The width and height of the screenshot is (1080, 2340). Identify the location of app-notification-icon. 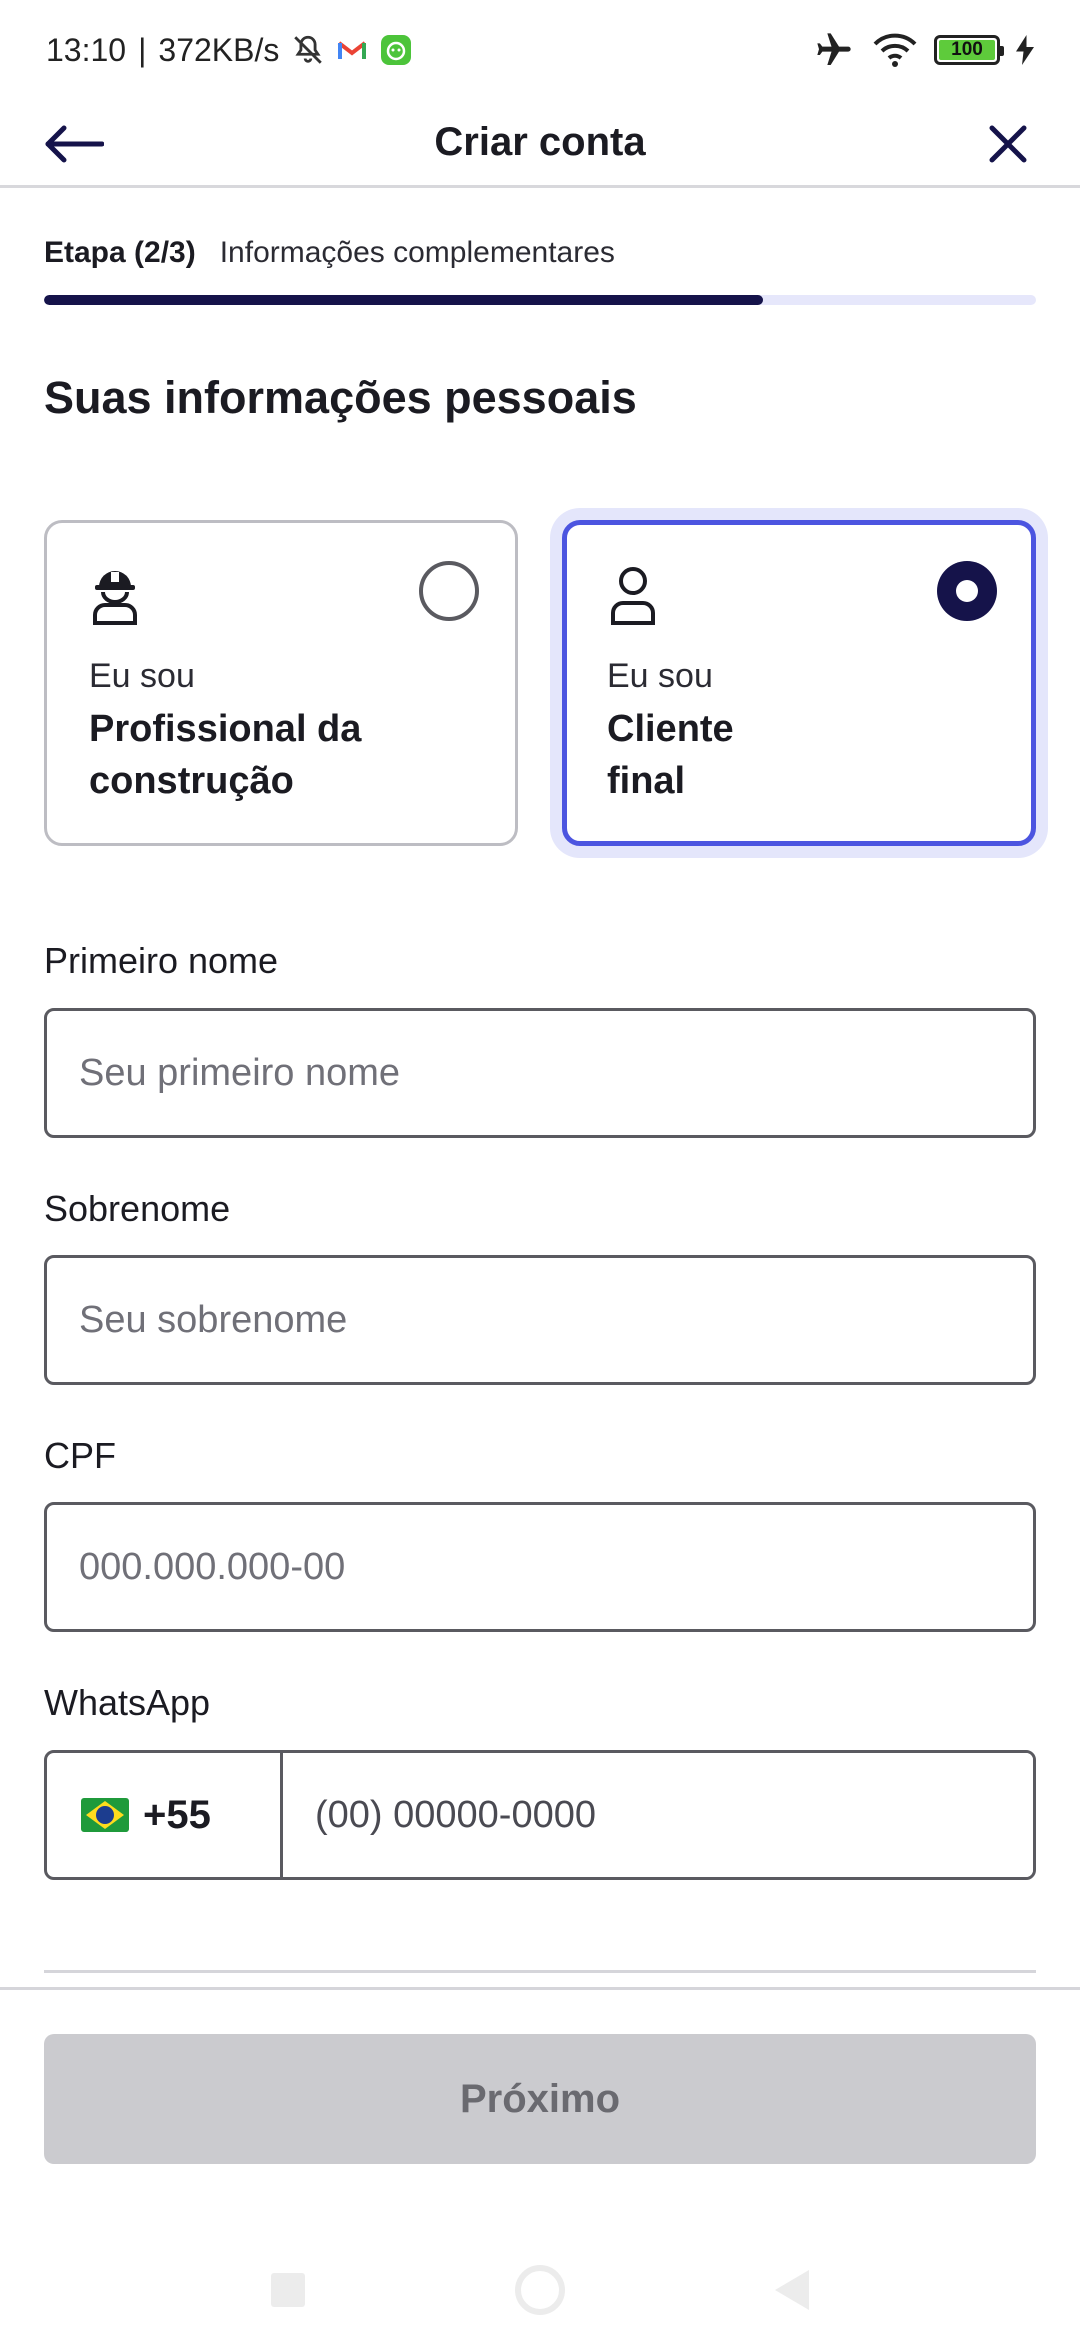
(396, 50).